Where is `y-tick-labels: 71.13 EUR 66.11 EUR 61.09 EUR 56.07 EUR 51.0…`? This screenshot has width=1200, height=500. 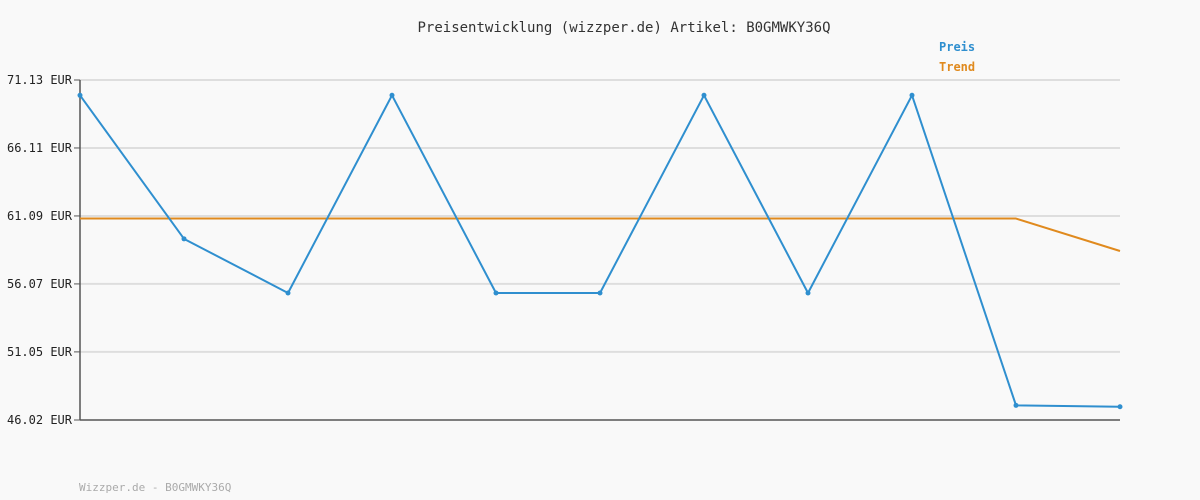 y-tick-labels: 71.13 EUR 66.11 EUR 61.09 EUR 56.07 EUR 51.0… is located at coordinates (40, 250).